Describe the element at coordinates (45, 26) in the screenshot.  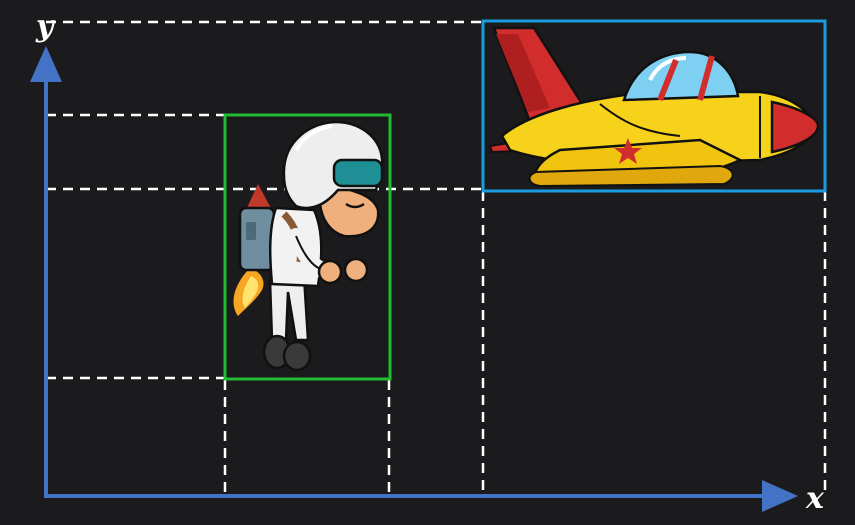
I see `y-axis-label: y` at that location.